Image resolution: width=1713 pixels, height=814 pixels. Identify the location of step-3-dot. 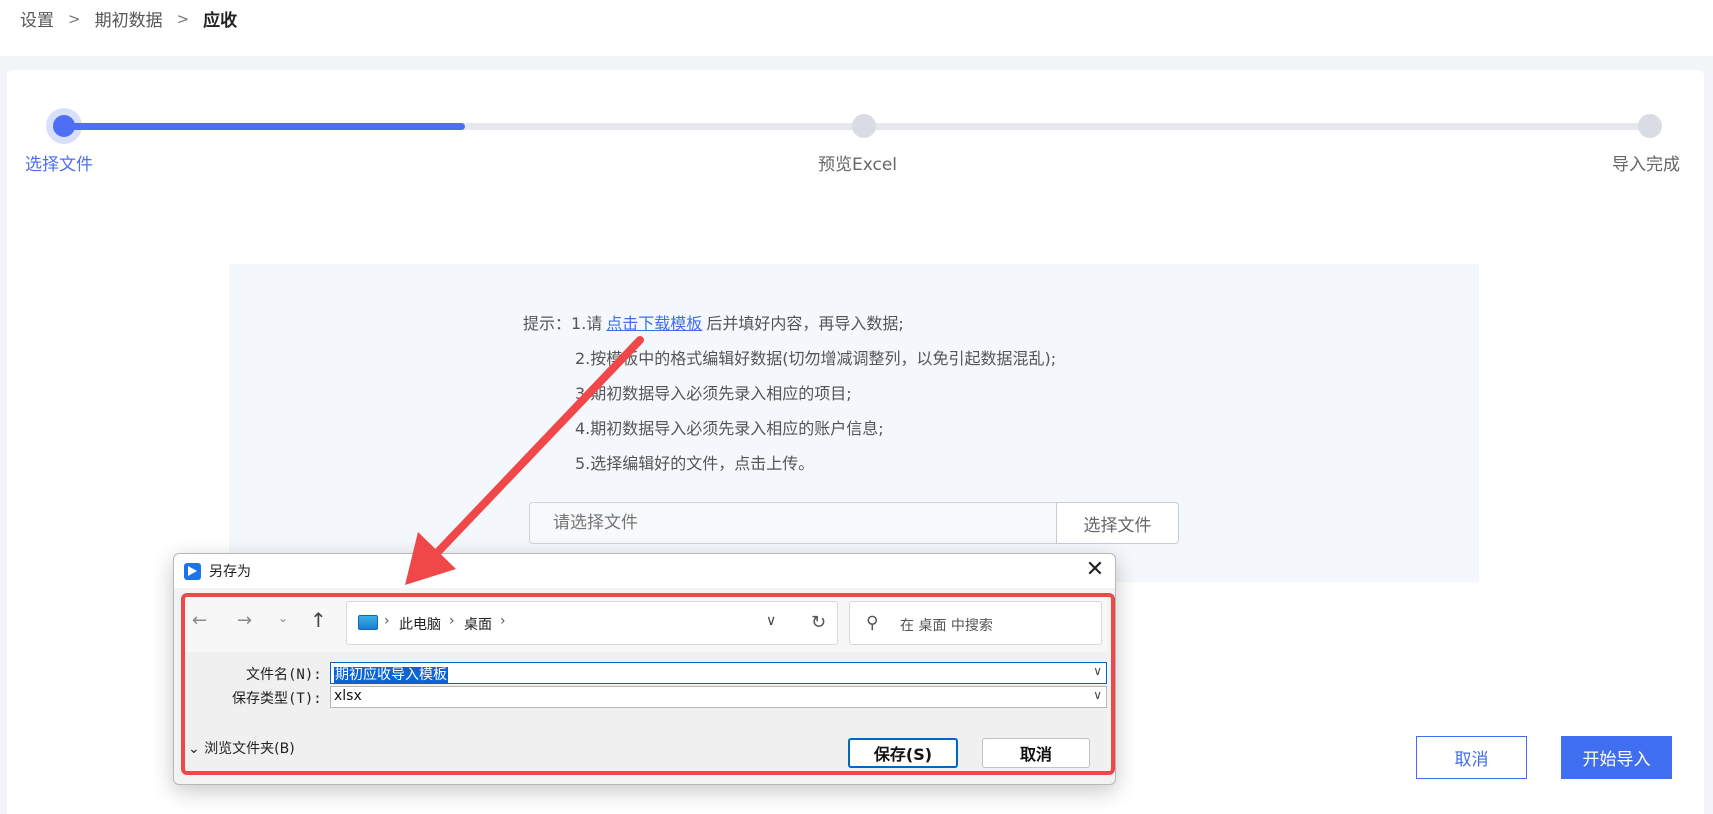
(1650, 126).